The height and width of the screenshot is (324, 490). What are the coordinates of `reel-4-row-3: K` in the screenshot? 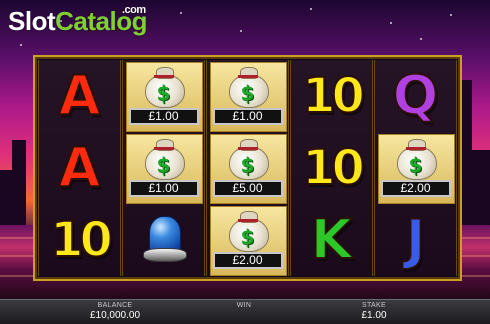 It's located at (331, 240).